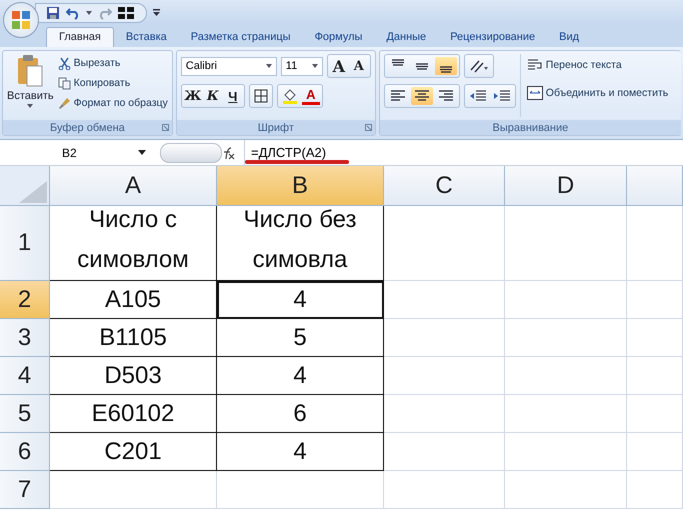 This screenshot has width=683, height=510. I want to click on column-header: C, so click(444, 186).